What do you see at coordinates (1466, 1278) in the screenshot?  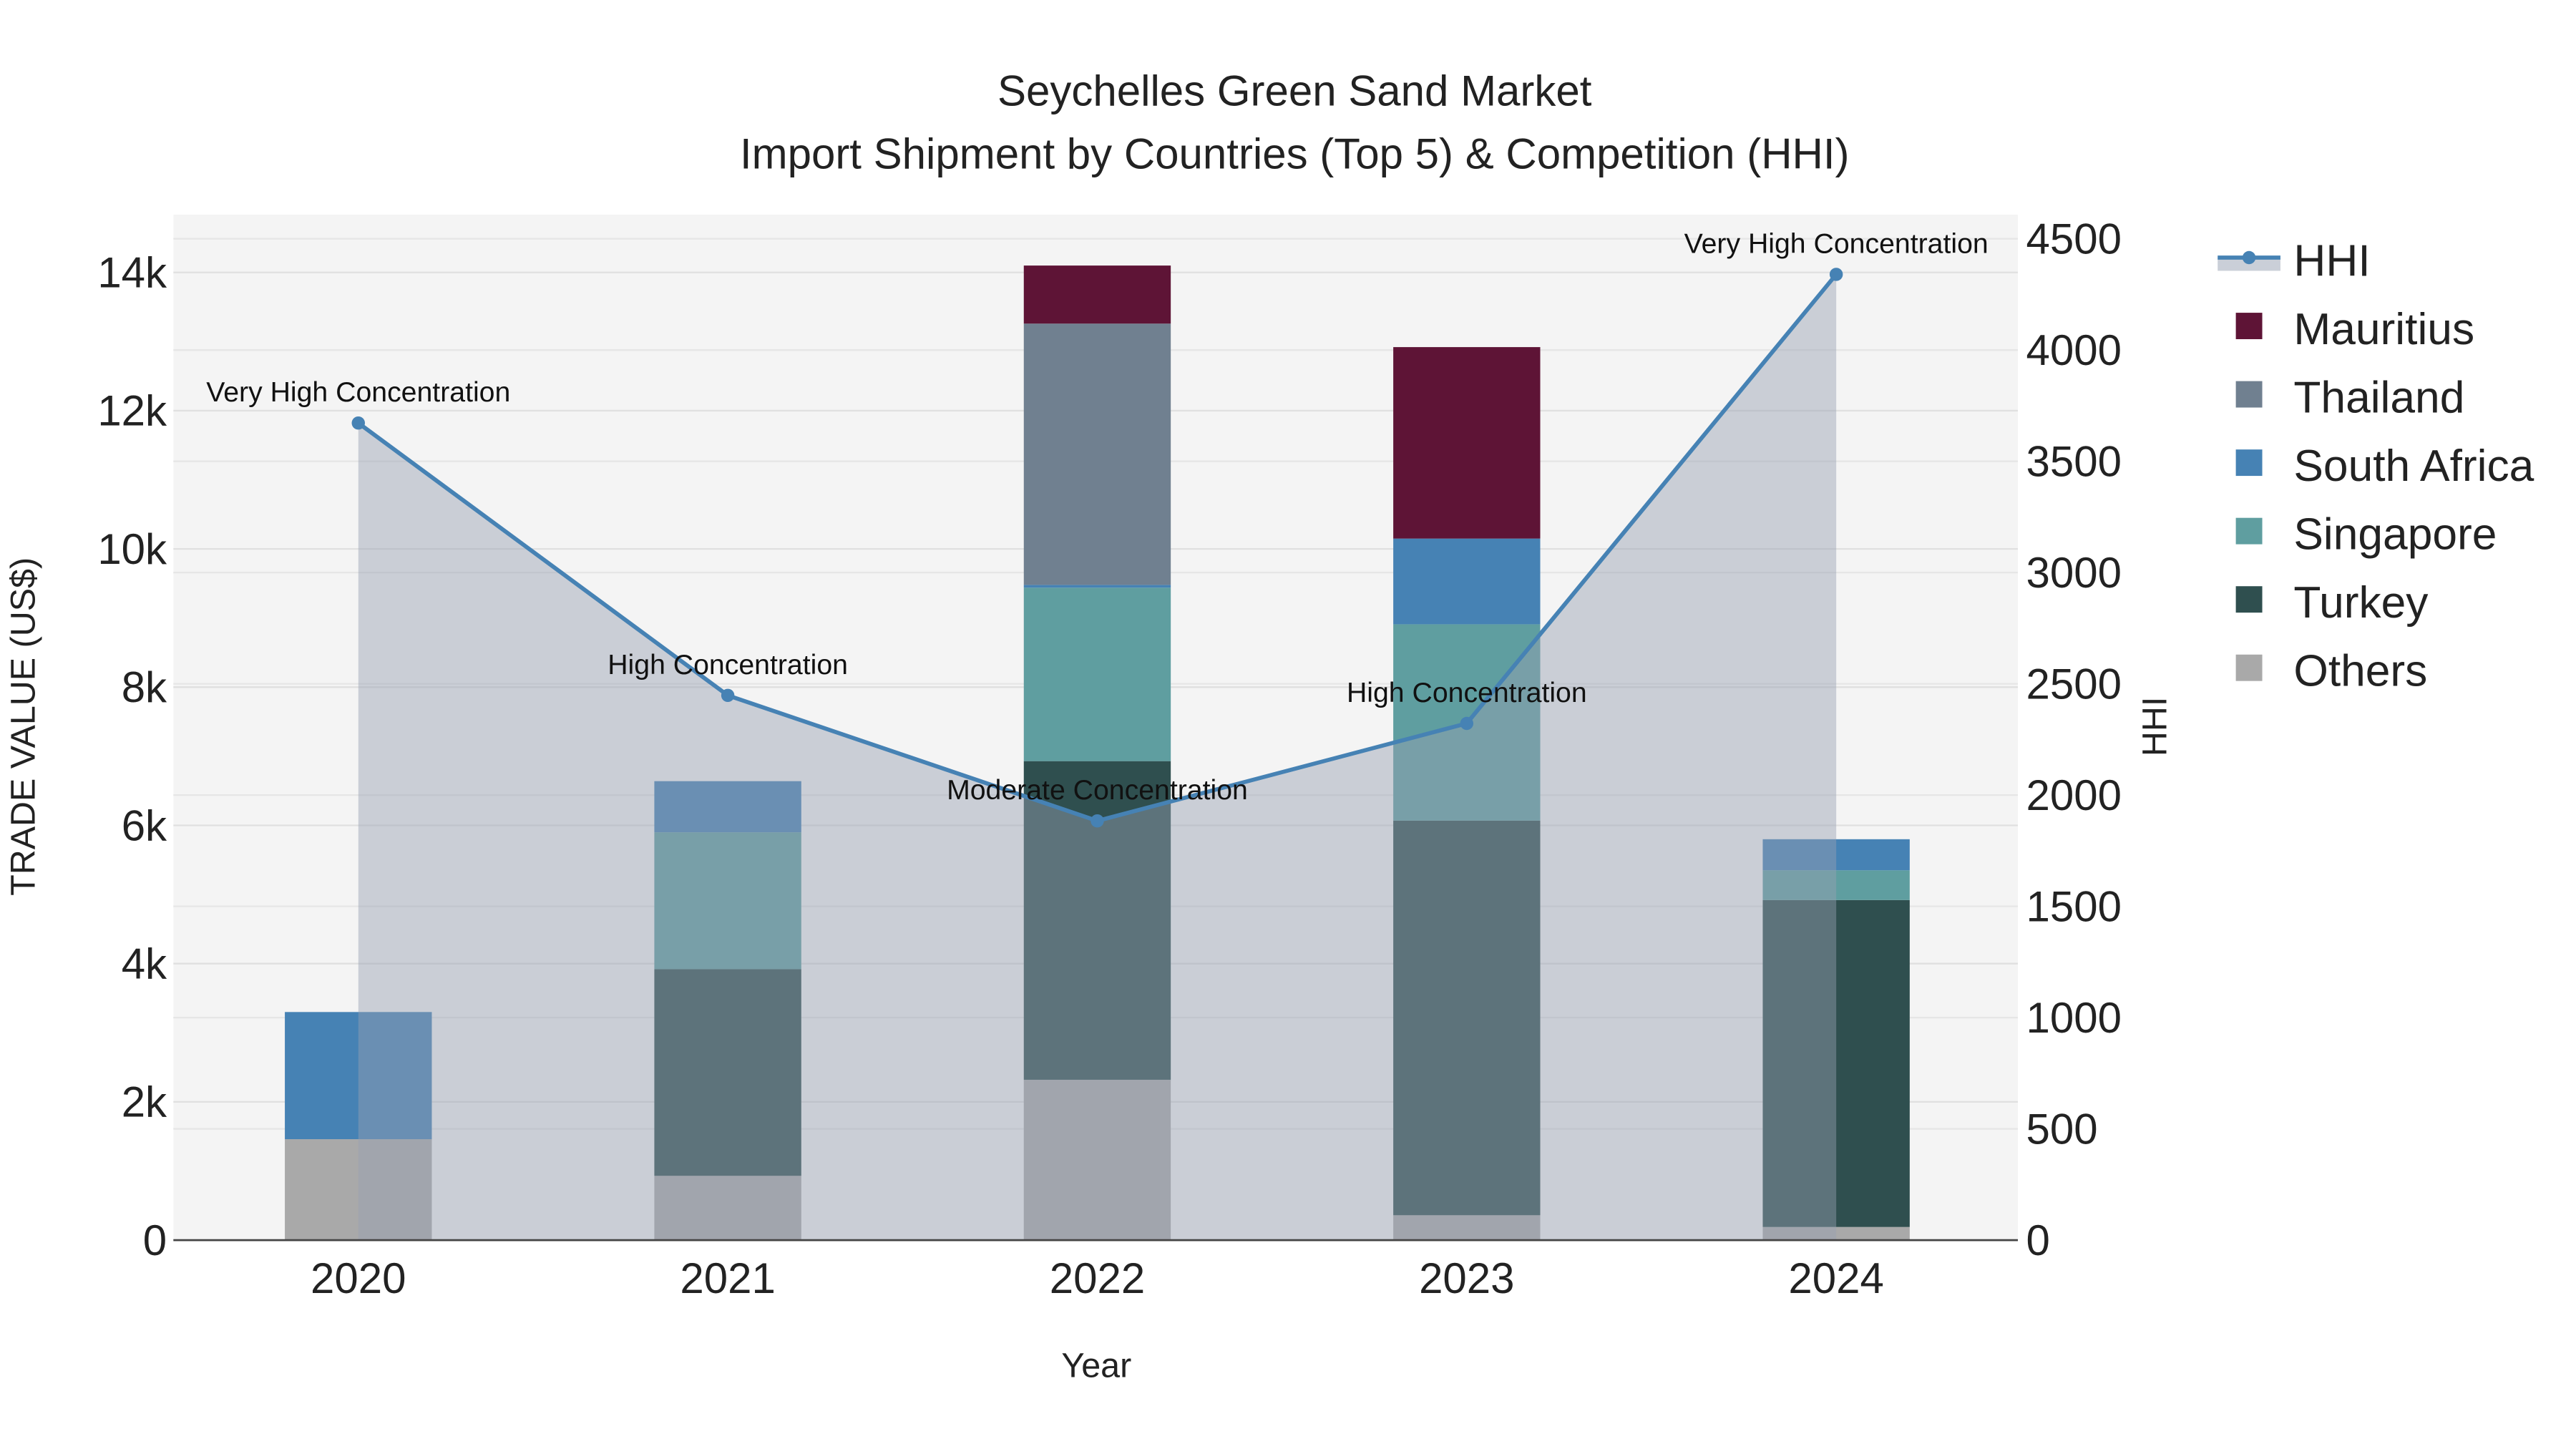 I see `x-tick-label: 2023` at bounding box center [1466, 1278].